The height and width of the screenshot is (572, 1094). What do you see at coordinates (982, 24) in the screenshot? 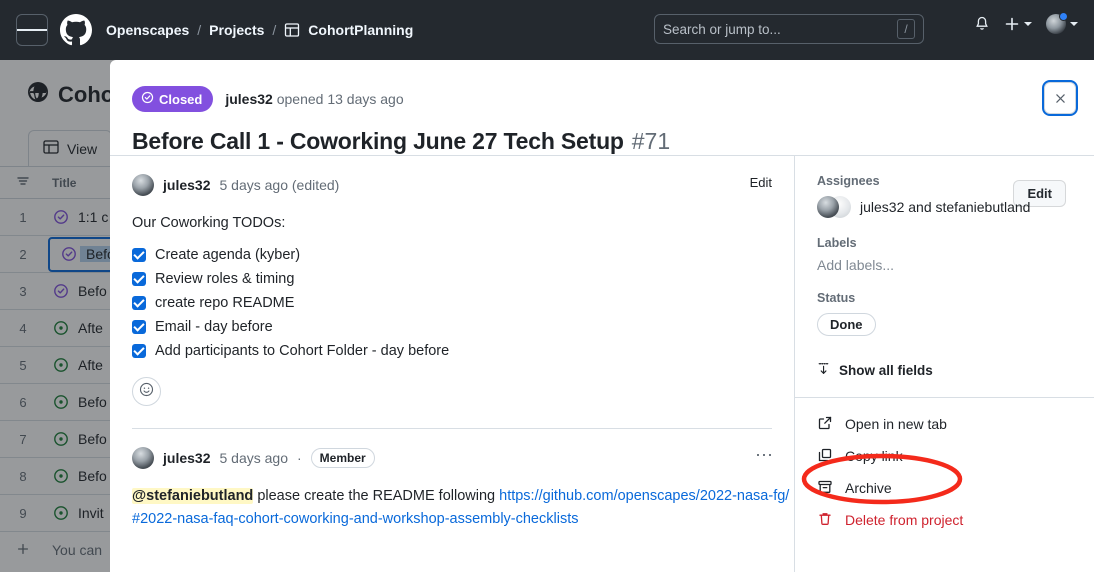
I see `bell-icon` at bounding box center [982, 24].